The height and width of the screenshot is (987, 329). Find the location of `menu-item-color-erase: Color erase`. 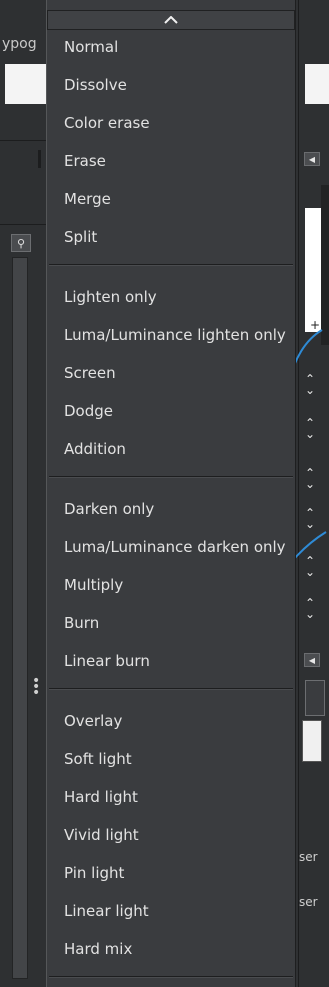

menu-item-color-erase: Color erase is located at coordinates (107, 123).